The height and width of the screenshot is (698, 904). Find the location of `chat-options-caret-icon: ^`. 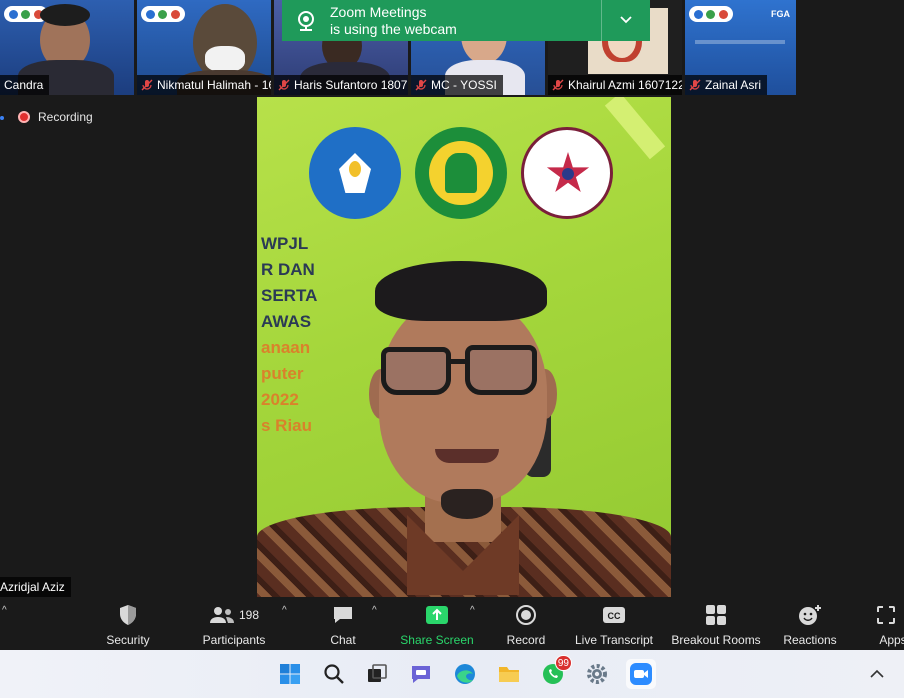

chat-options-caret-icon: ^ is located at coordinates (374, 610).